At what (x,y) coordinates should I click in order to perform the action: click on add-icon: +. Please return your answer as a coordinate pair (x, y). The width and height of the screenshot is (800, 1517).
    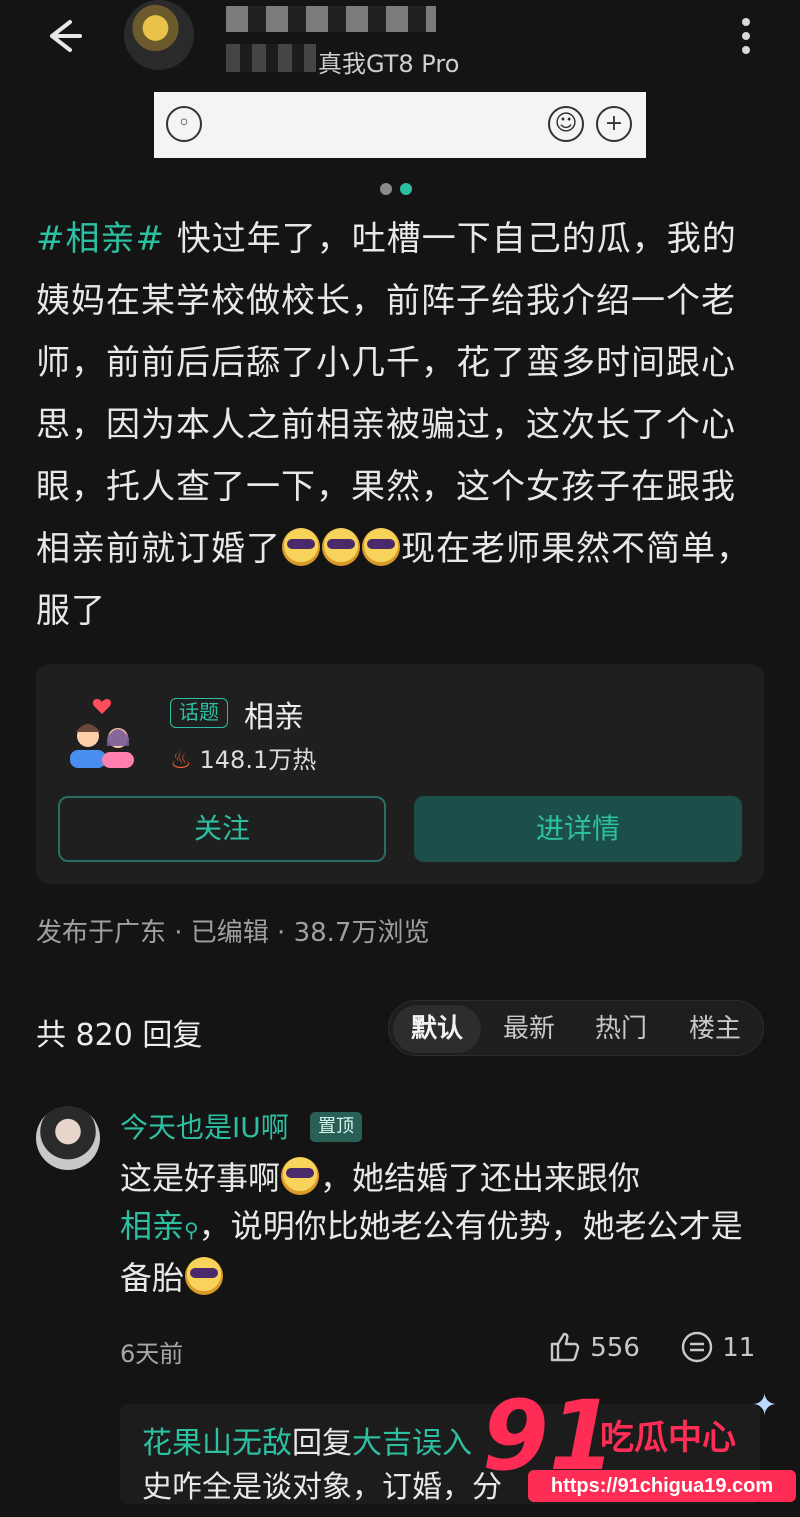
    Looking at the image, I should click on (614, 124).